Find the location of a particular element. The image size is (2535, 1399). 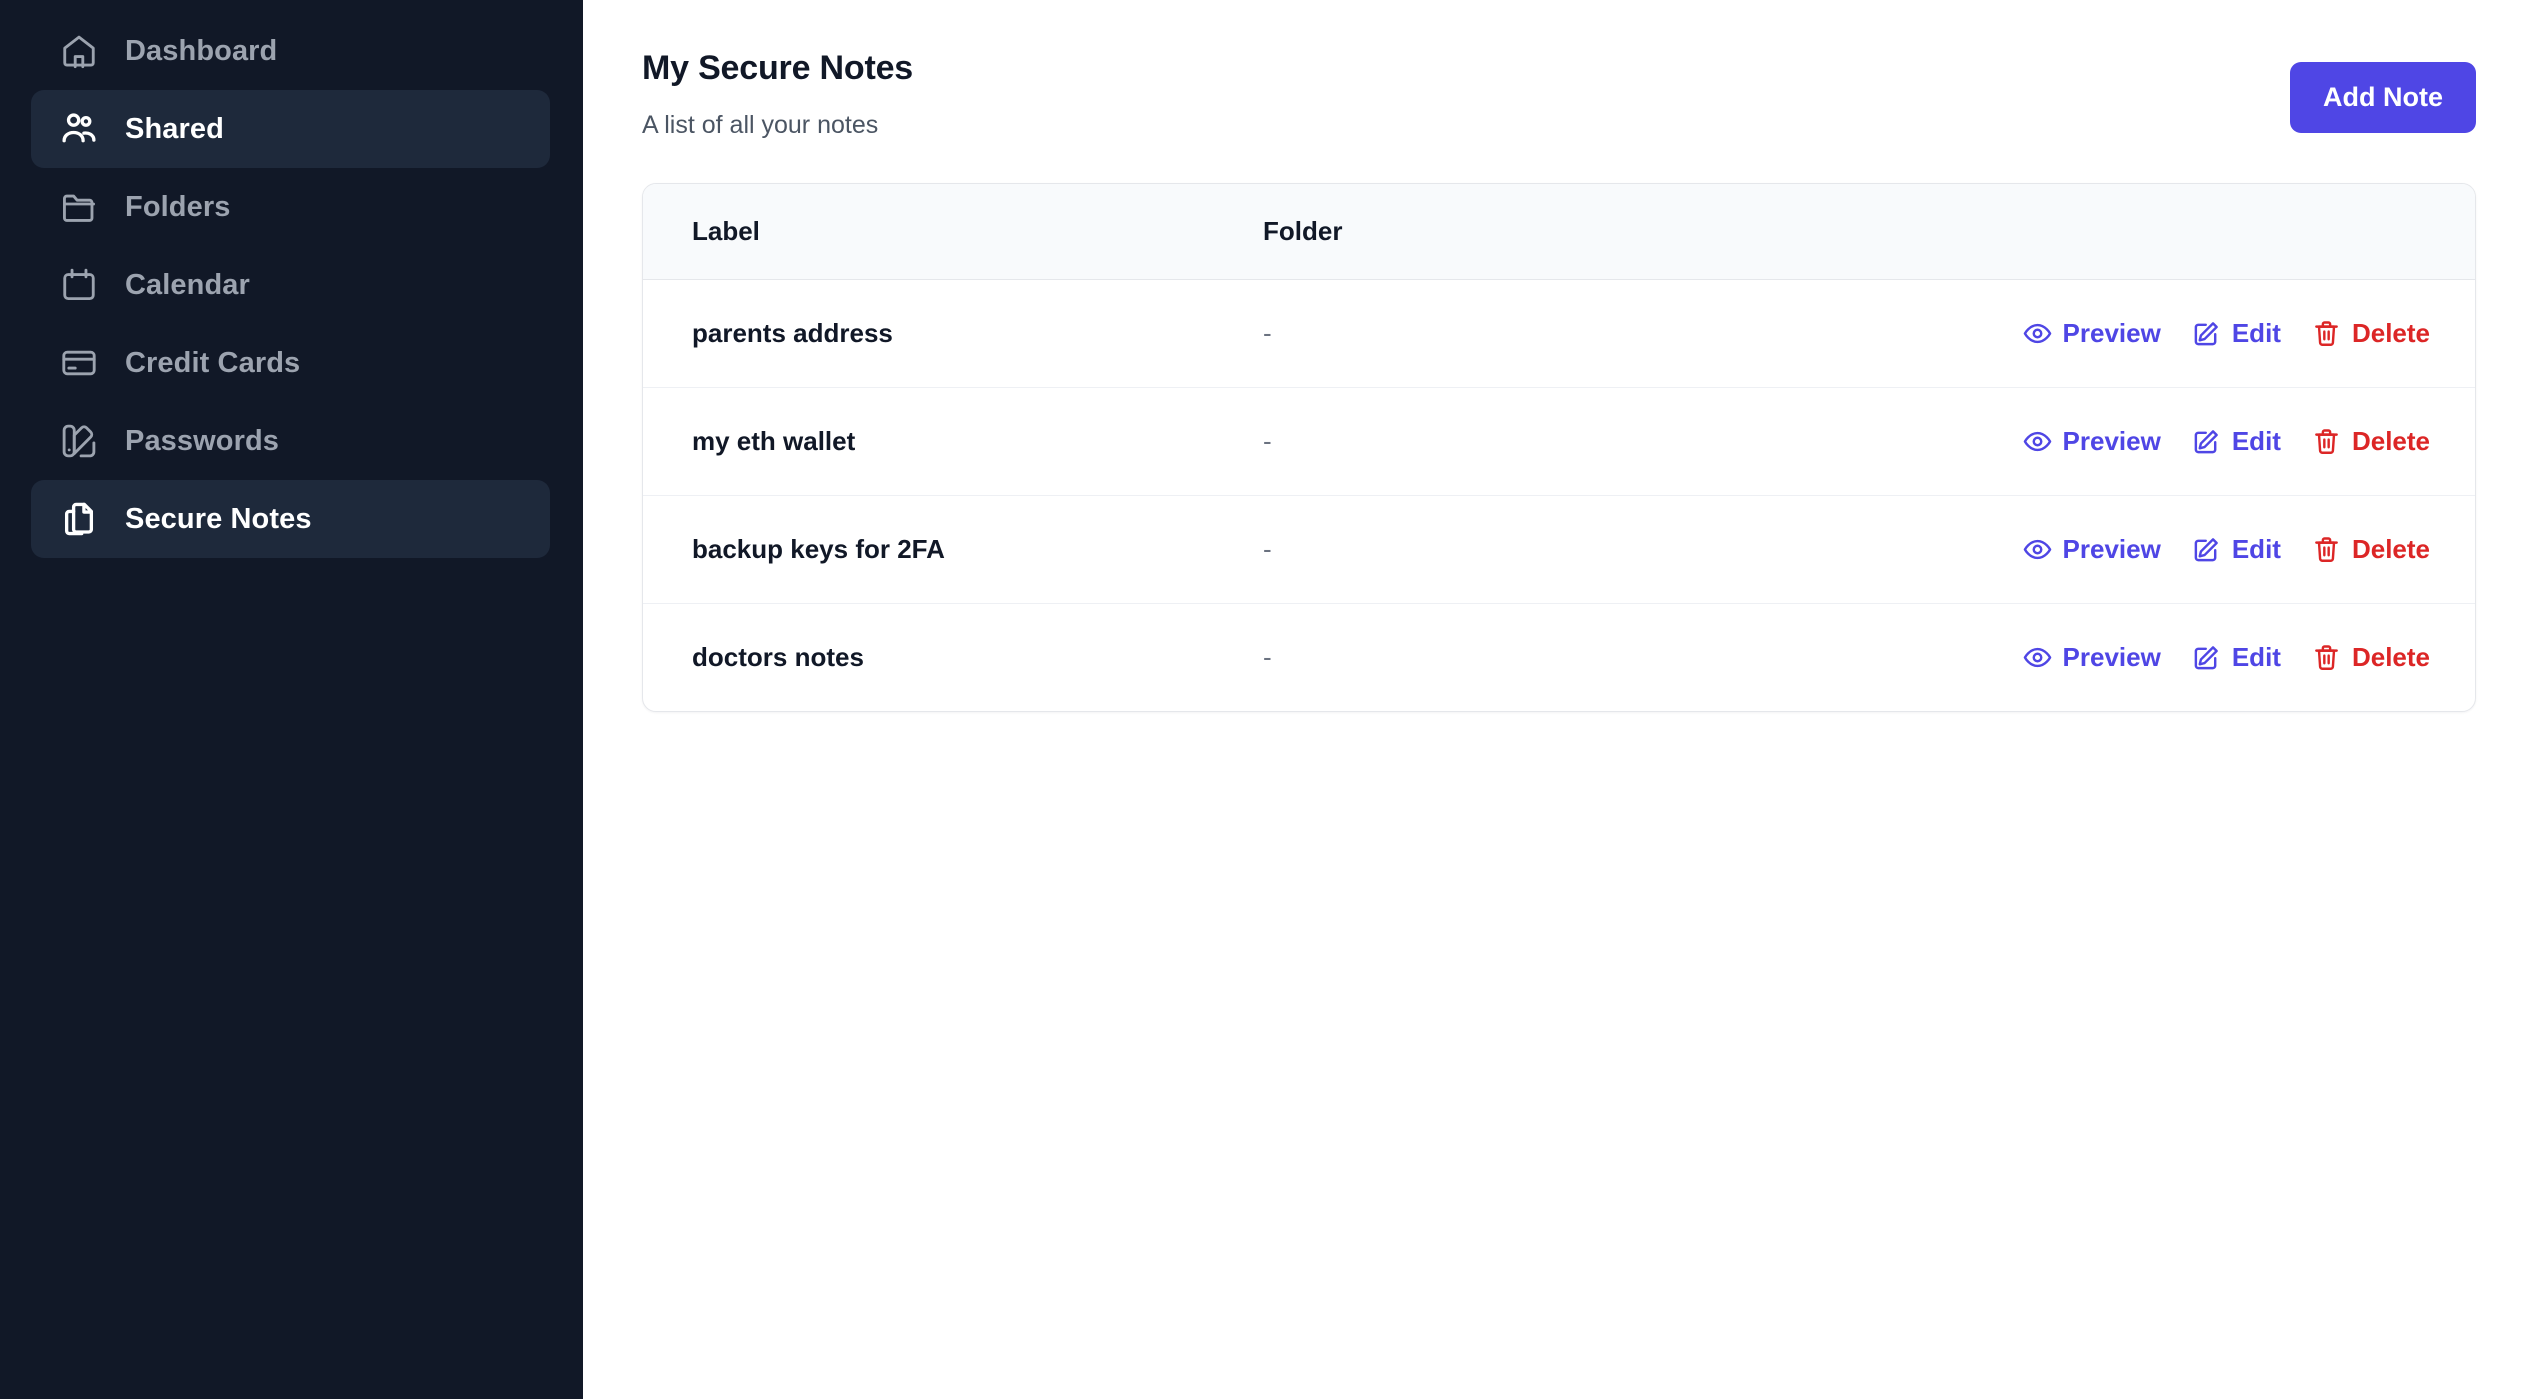

sidebar-item-secure-notes: Secure Notes is located at coordinates (290, 519).